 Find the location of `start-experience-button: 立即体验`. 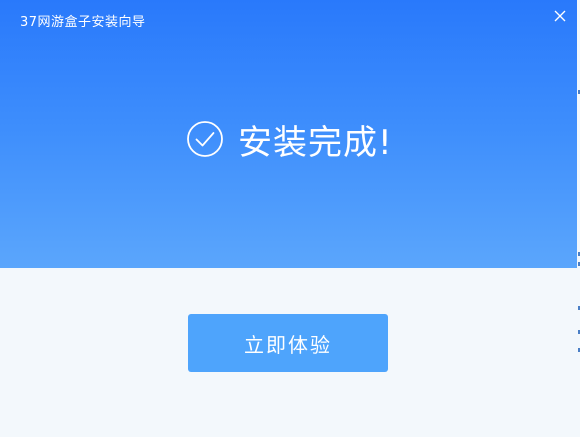

start-experience-button: 立即体验 is located at coordinates (288, 343).